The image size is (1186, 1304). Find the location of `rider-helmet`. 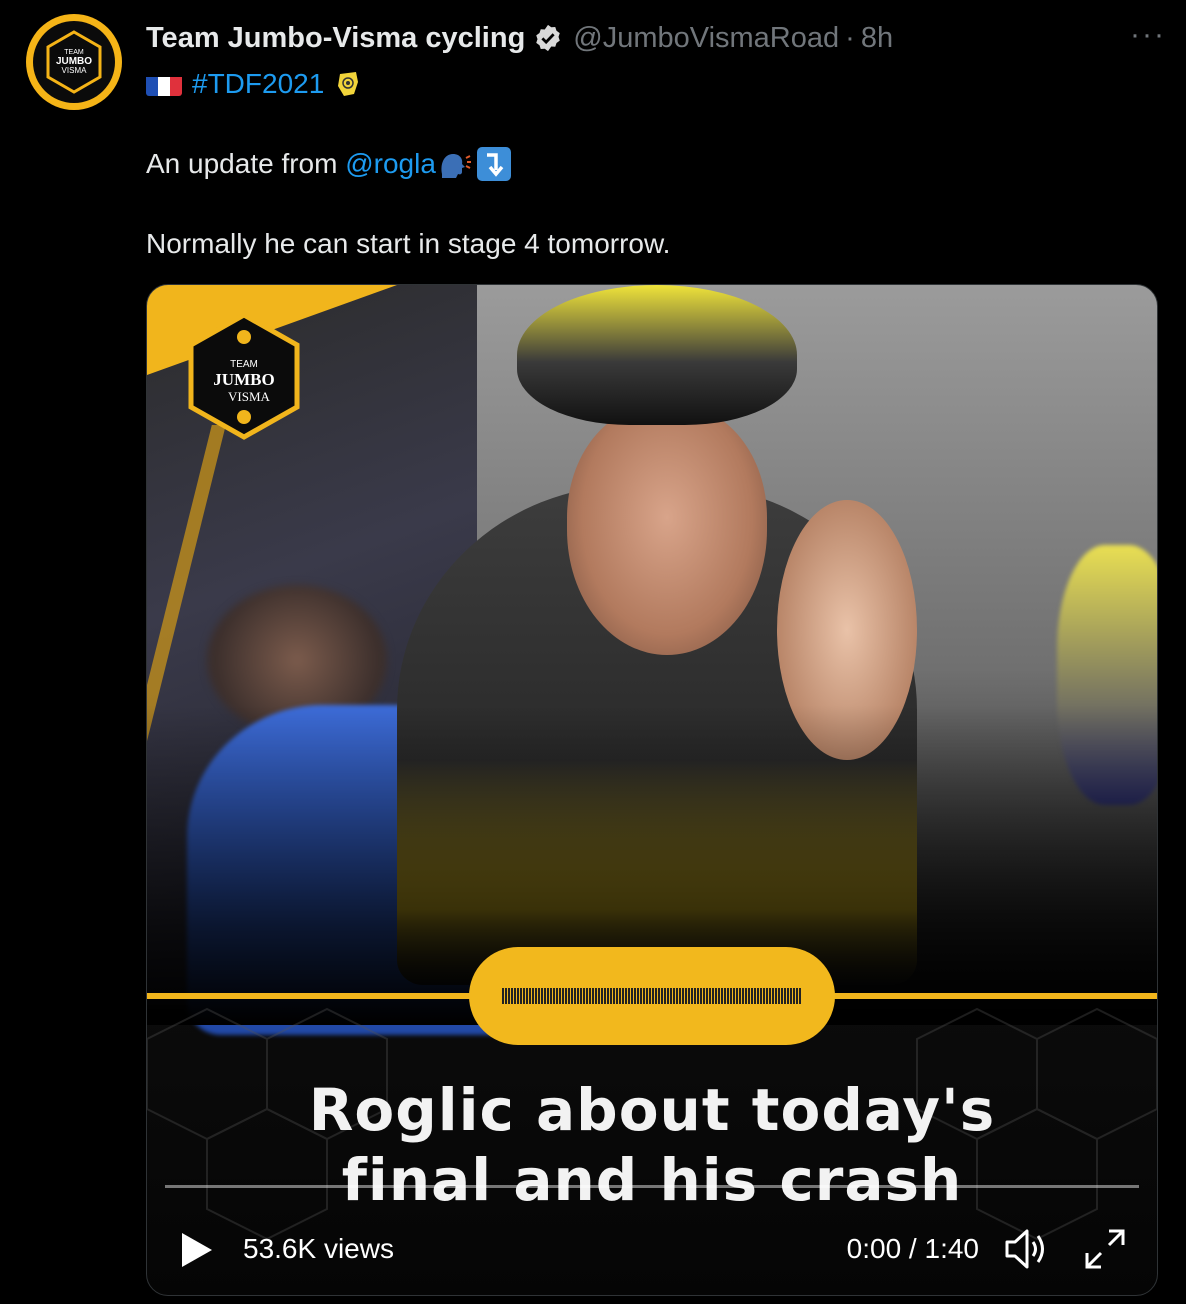

rider-helmet is located at coordinates (657, 355).